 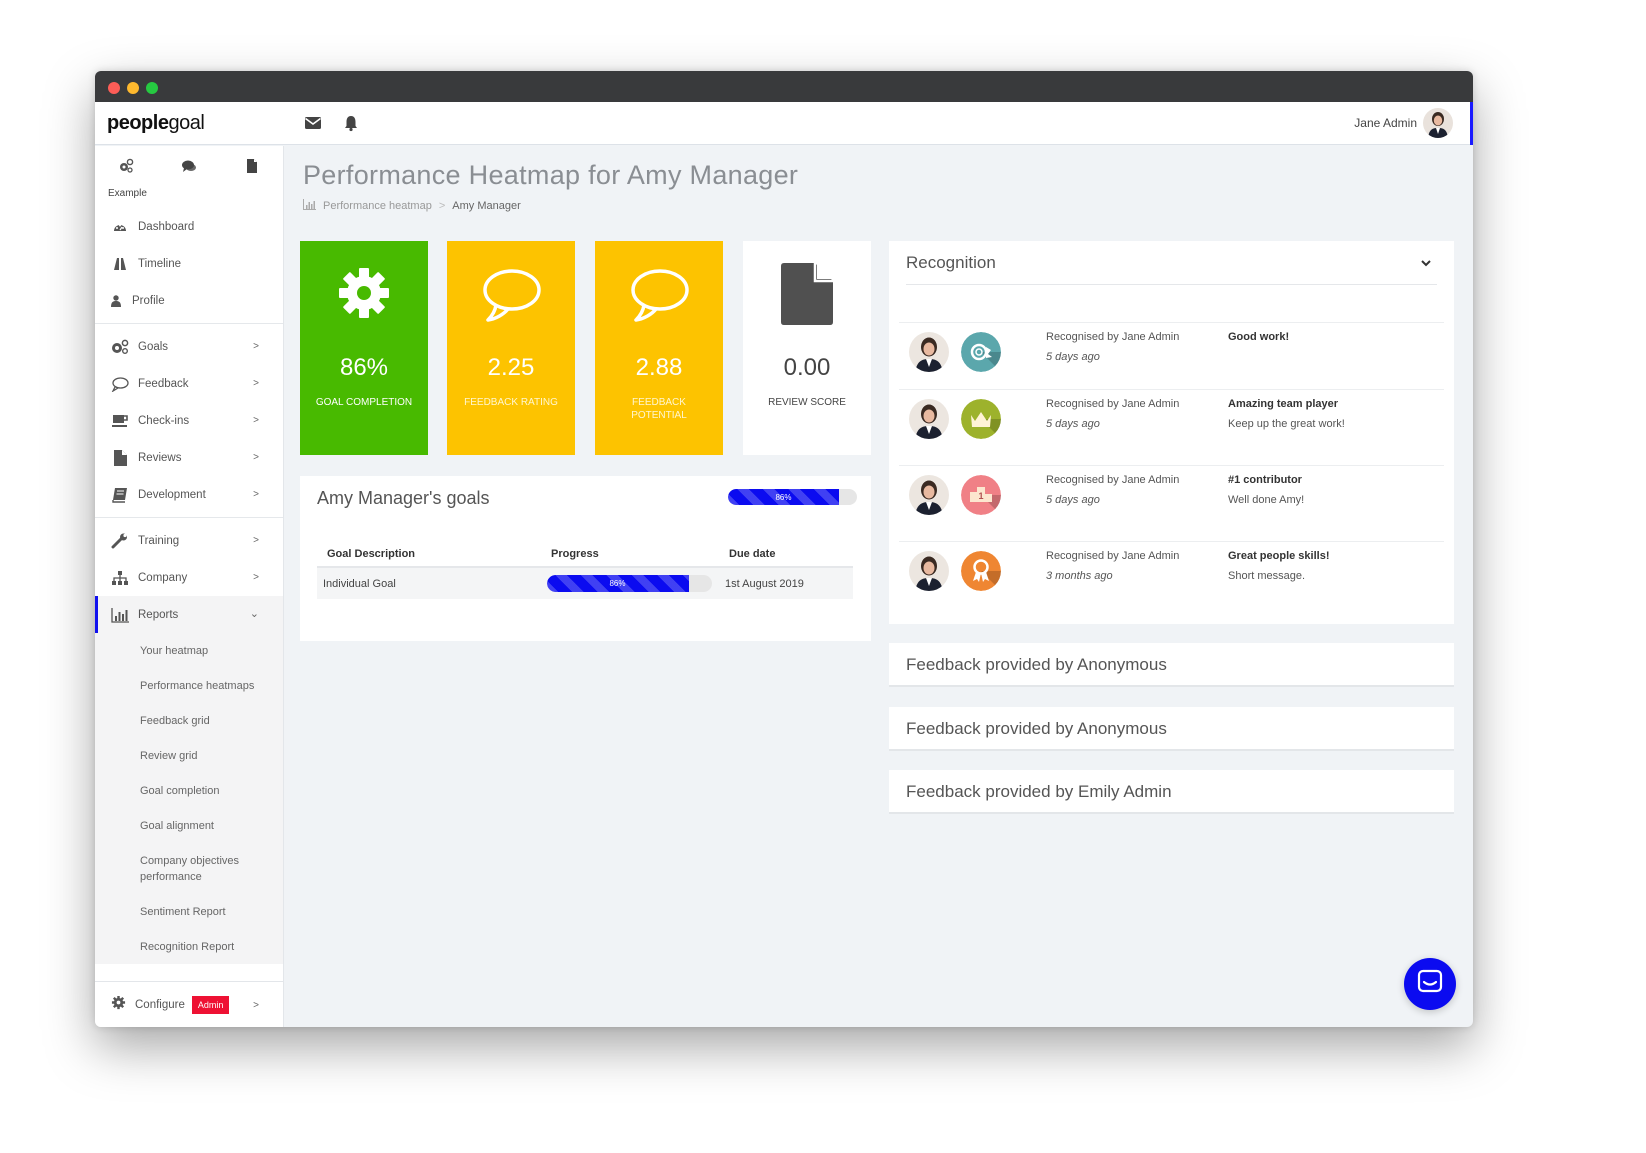 I want to click on breadcrumb-current: Amy Manager, so click(x=486, y=206).